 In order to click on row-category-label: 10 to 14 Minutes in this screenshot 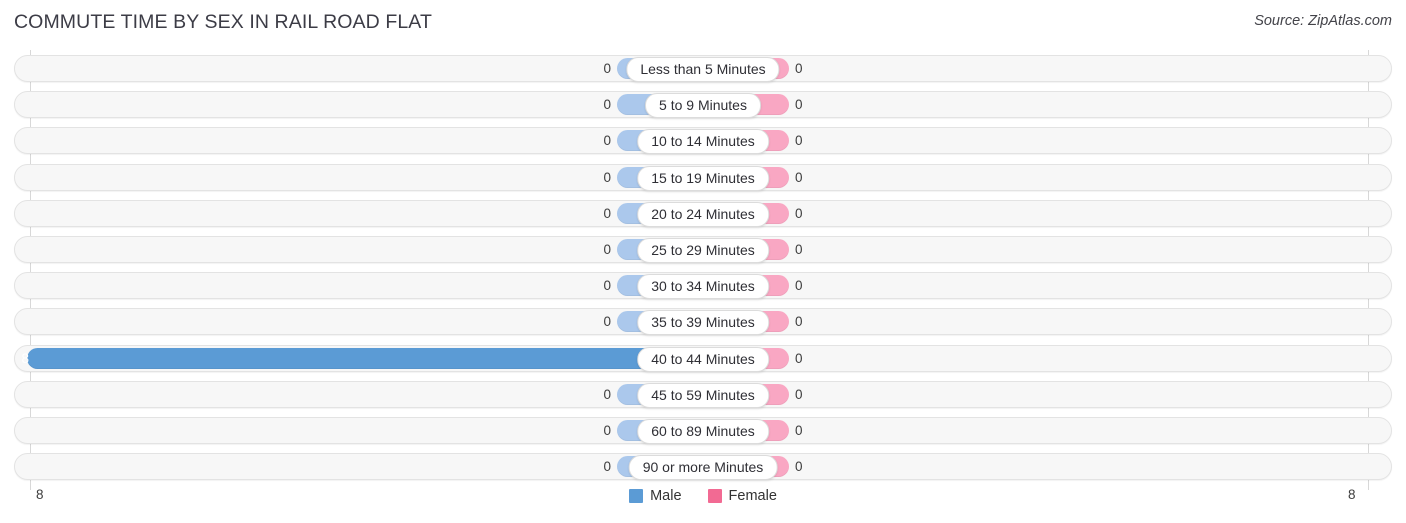, I will do `click(703, 142)`.